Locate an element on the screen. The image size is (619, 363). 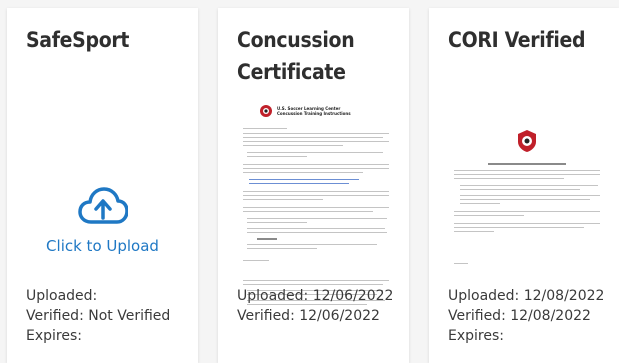
verified-date: Verified: 12/08/2022 is located at coordinates (519, 316).